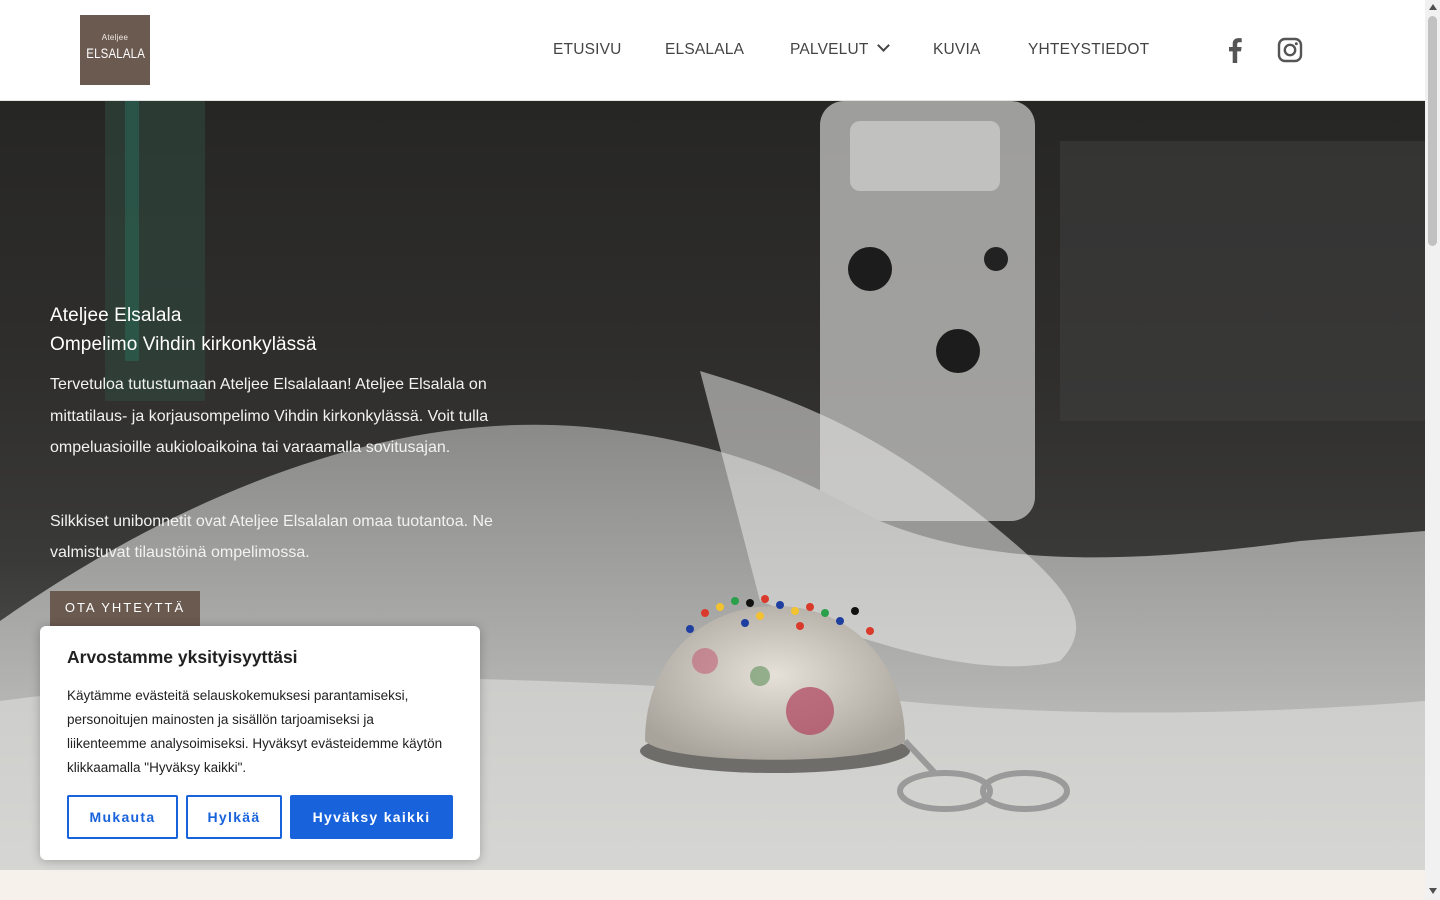  What do you see at coordinates (829, 49) in the screenshot?
I see `nav-item-palvelut-label: PALVELUT` at bounding box center [829, 49].